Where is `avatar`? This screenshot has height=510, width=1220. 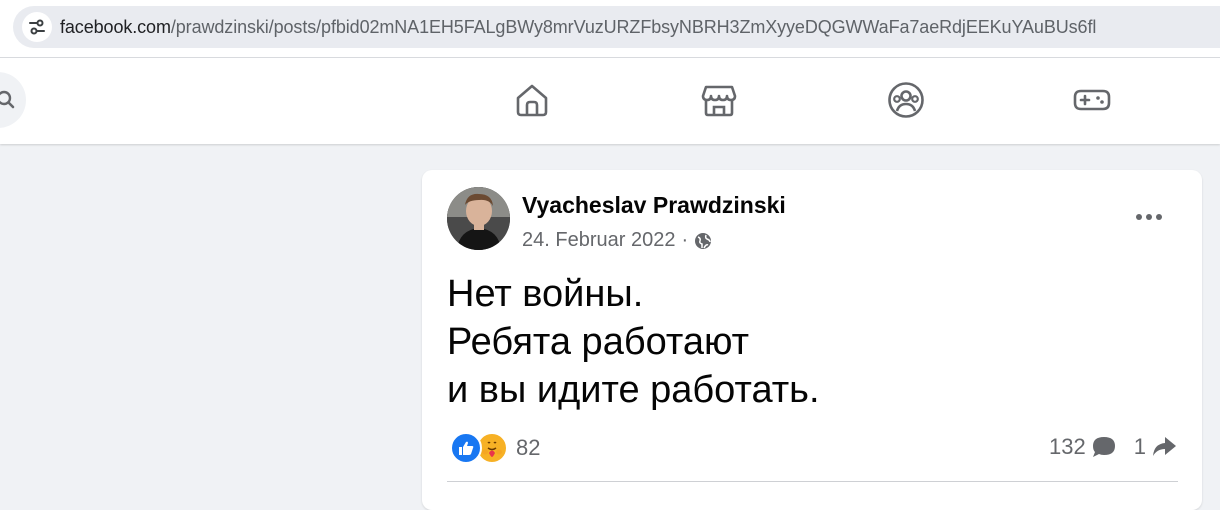
avatar is located at coordinates (478, 218).